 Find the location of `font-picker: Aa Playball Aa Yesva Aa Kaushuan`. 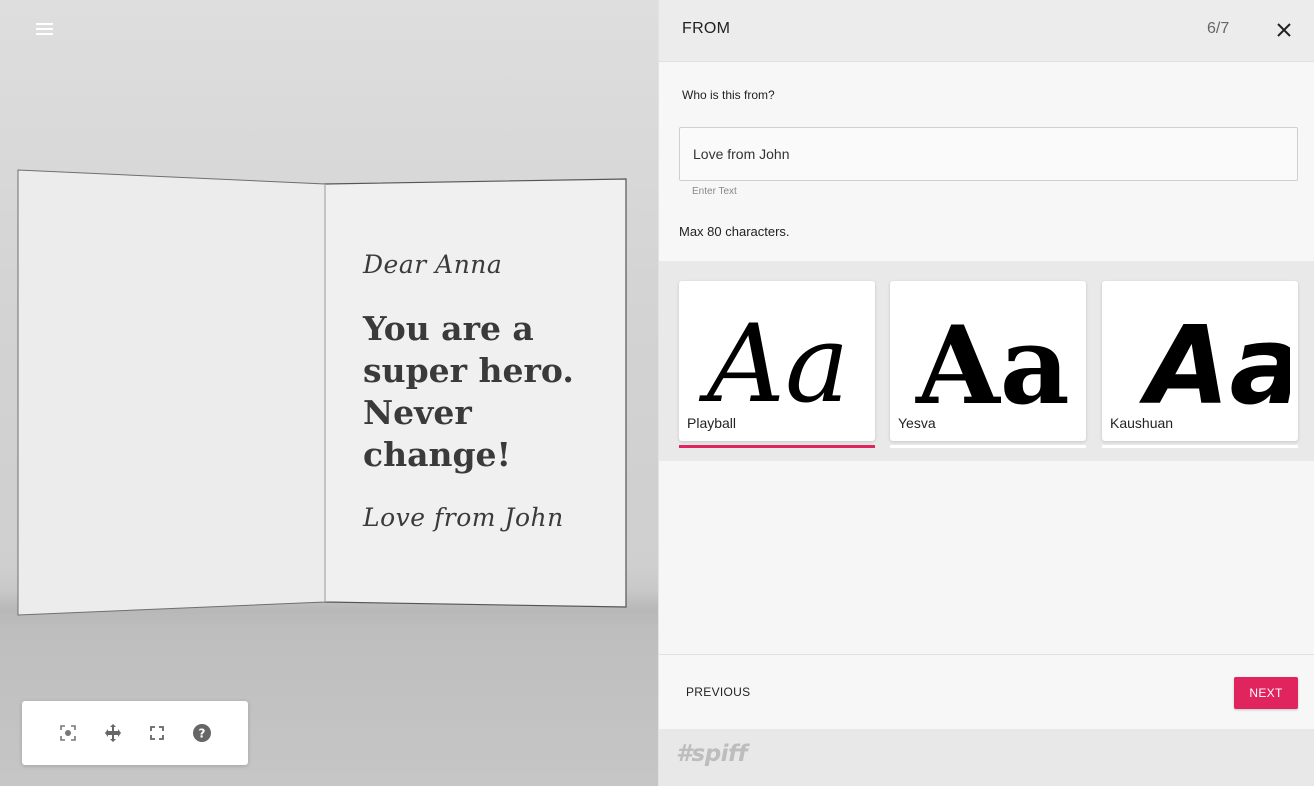

font-picker: Aa Playball Aa Yesva Aa Kaushuan is located at coordinates (986, 361).